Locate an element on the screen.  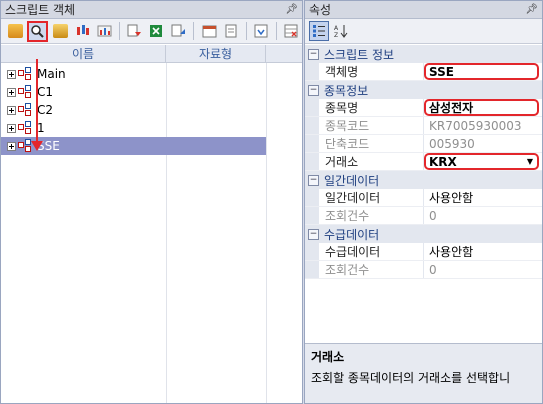
property-row-supply-data: 수급데이터 사용안함 is located at coordinates (423, 252).